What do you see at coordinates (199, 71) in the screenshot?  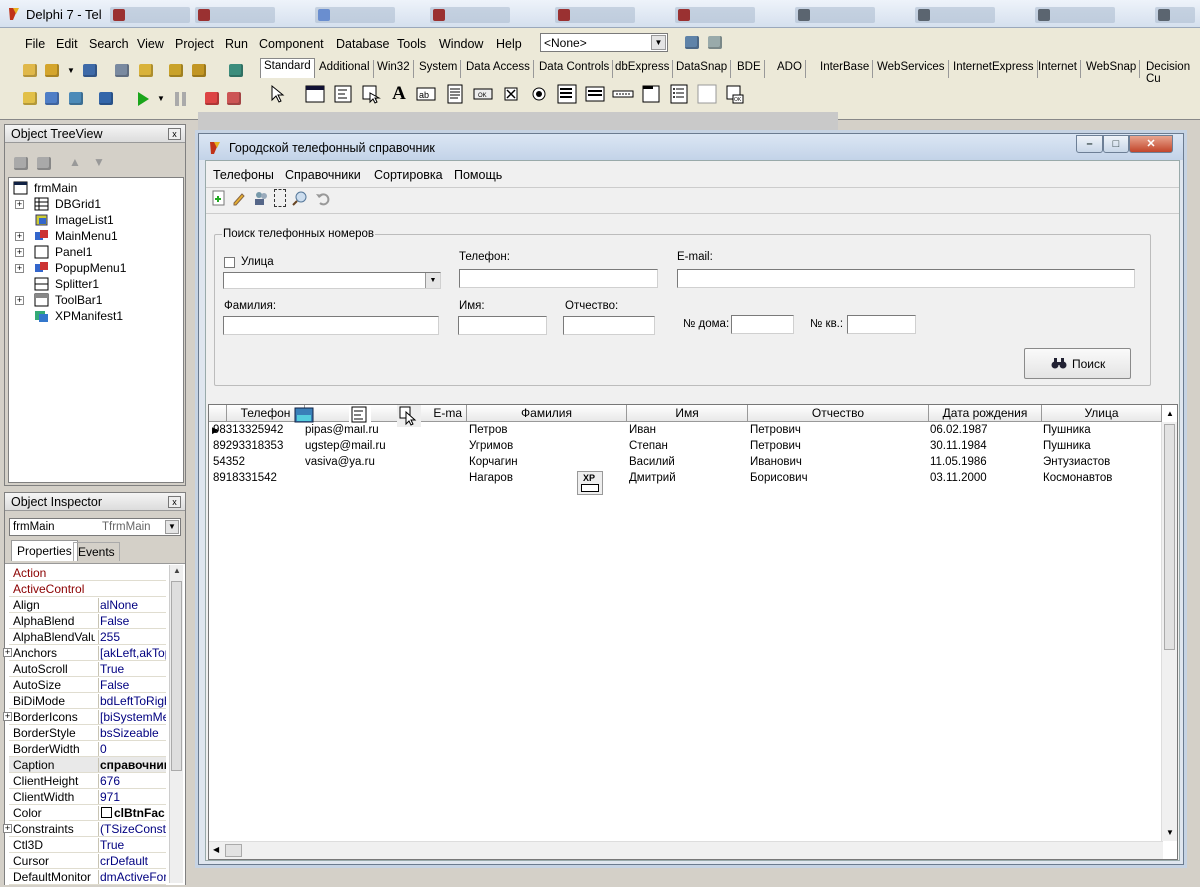 I see `remove-file-icon` at bounding box center [199, 71].